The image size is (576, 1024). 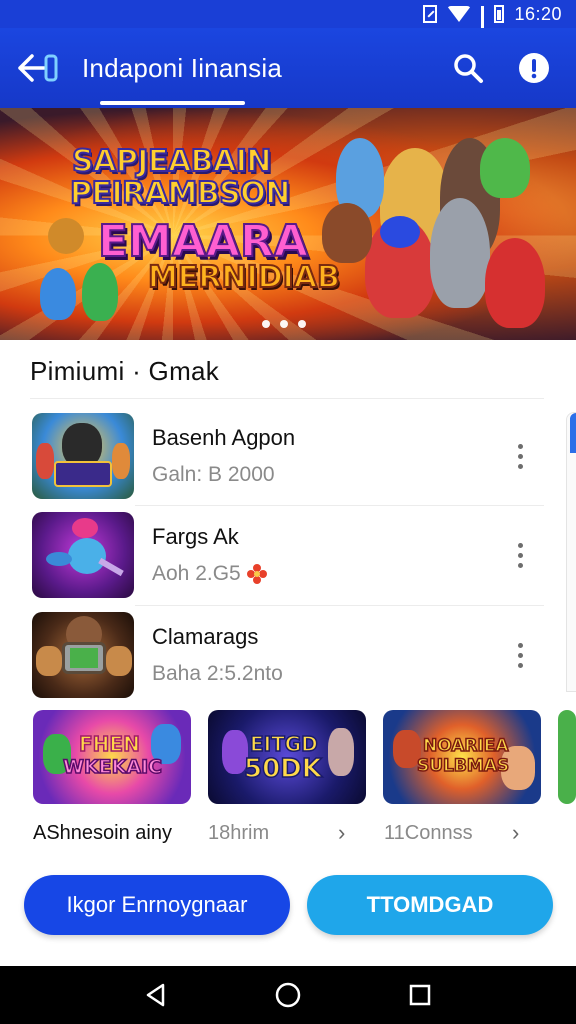 I want to click on triangle-back-icon, so click(x=155, y=995).